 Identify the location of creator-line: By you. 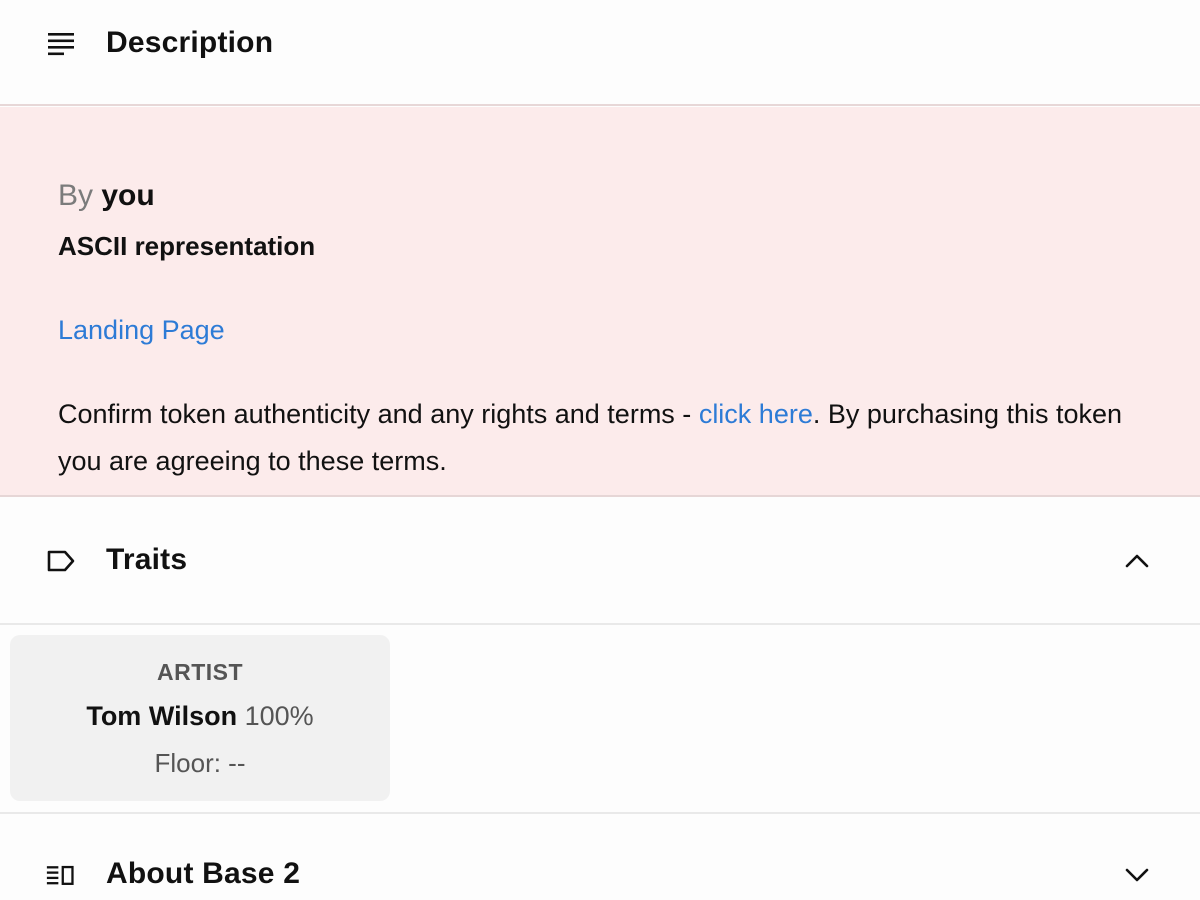
(106, 196).